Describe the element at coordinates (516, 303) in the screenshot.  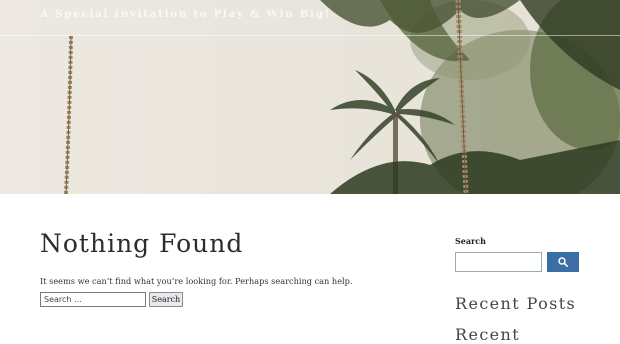
I see `recent-posts-heading: Recent Posts` at that location.